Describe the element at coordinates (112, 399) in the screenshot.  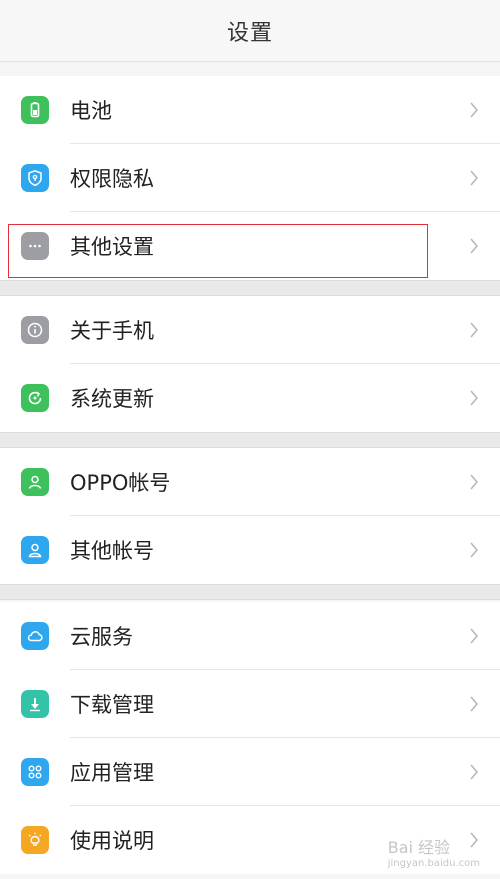
I see `settings-item-label: 系统更新` at that location.